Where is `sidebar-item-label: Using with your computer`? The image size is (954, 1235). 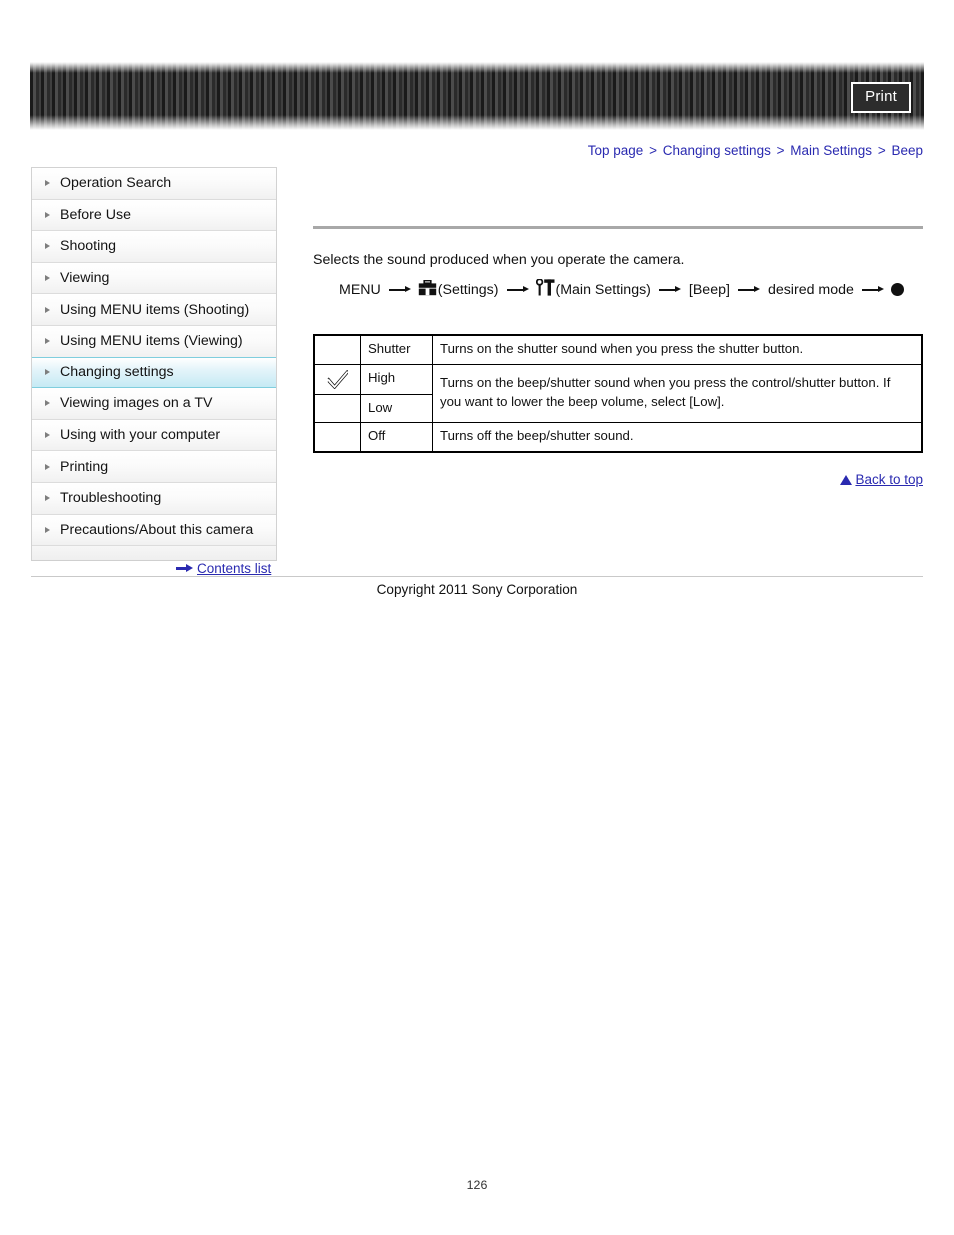
sidebar-item-label: Using with your computer is located at coordinates (140, 435).